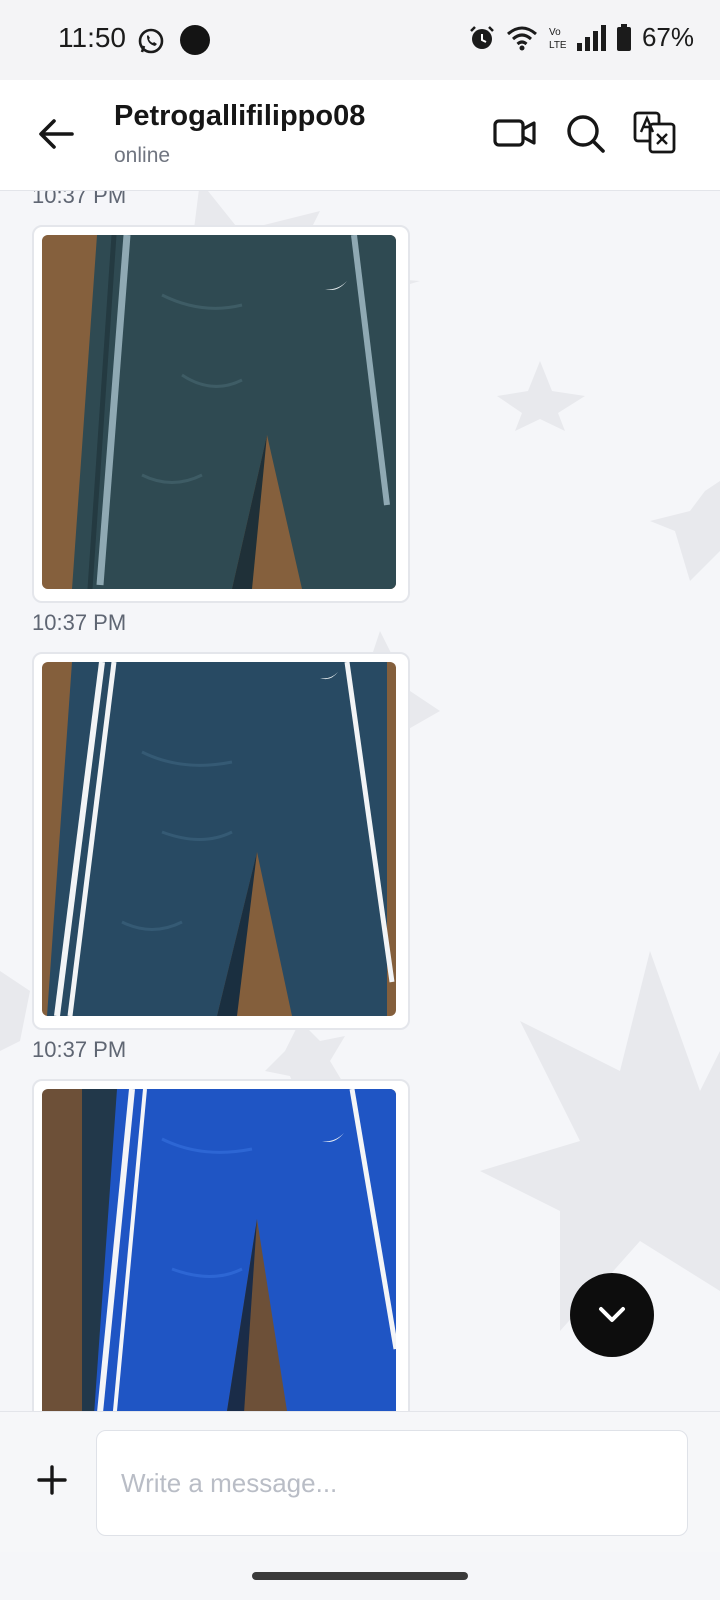  I want to click on battery-percent: 67%, so click(667, 37).